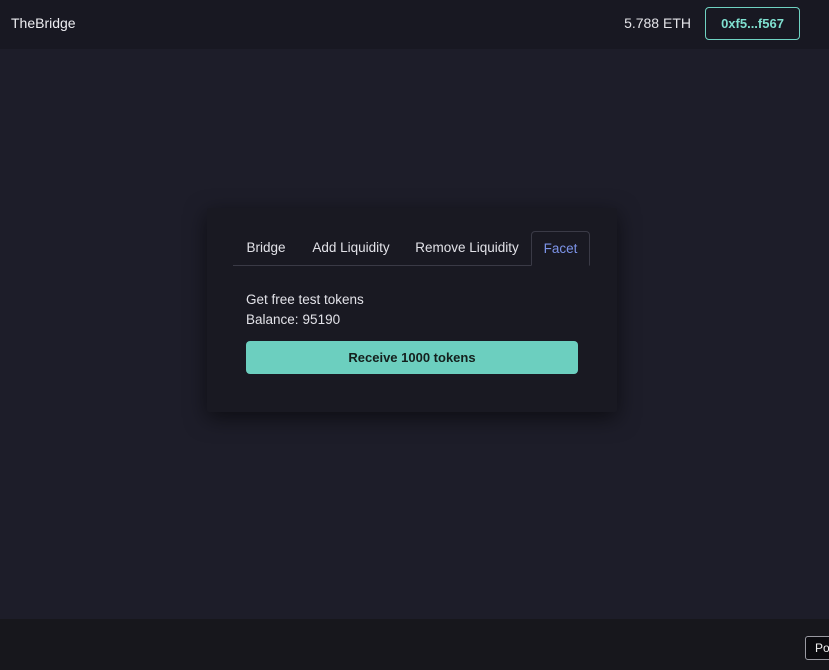 The width and height of the screenshot is (829, 670). Describe the element at coordinates (412, 357) in the screenshot. I see `receive-tokens-button: Receive 1000 tokens` at that location.